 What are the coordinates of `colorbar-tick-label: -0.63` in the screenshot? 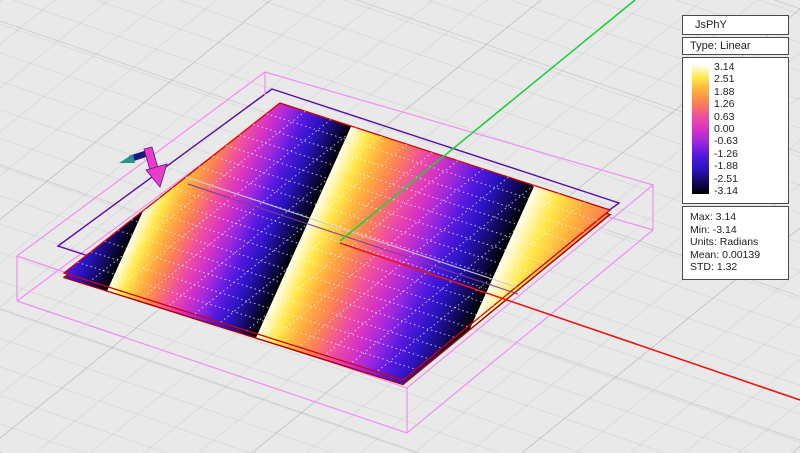 It's located at (726, 141).